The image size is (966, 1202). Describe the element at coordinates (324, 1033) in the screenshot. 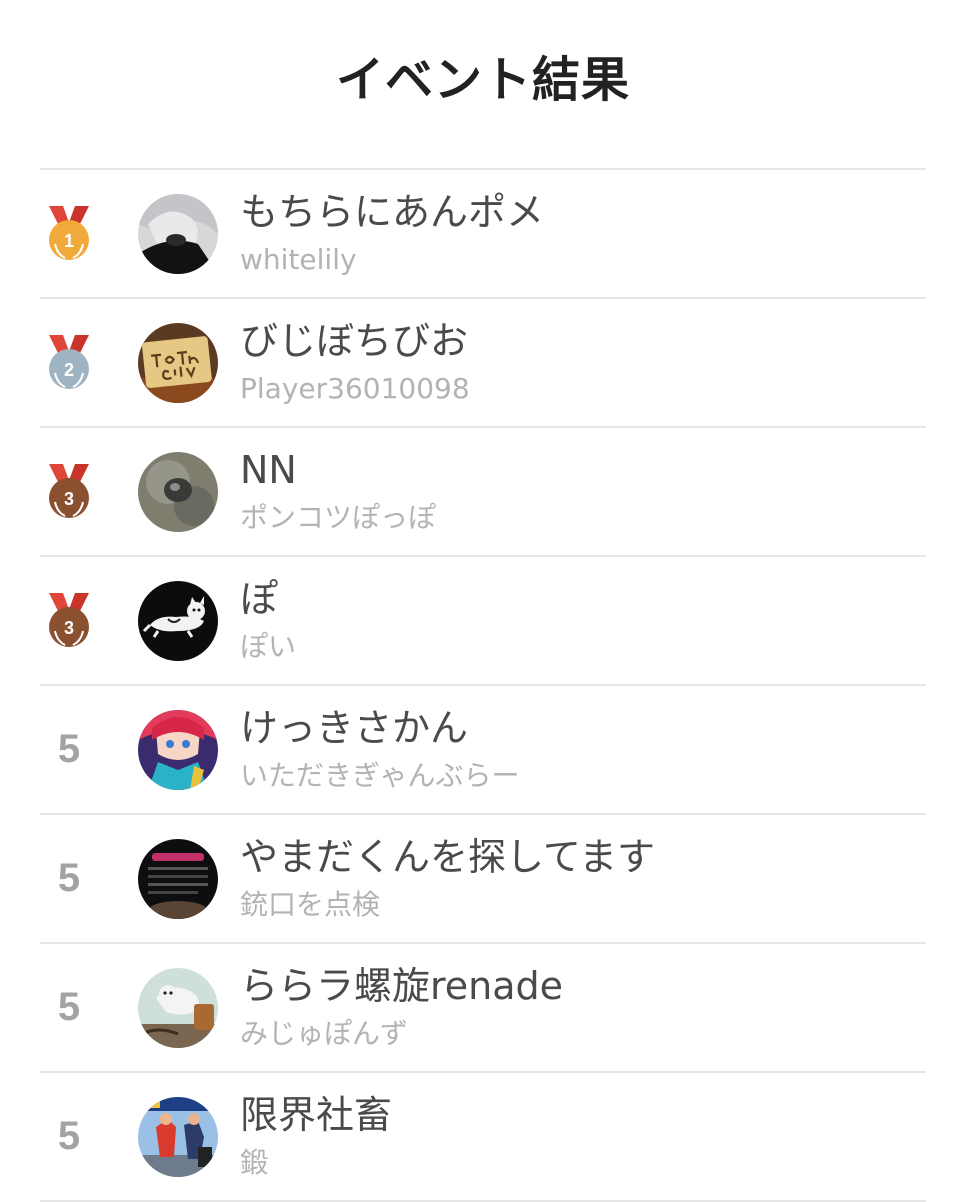

I see `player-sub-name: みじゅぽんず` at that location.